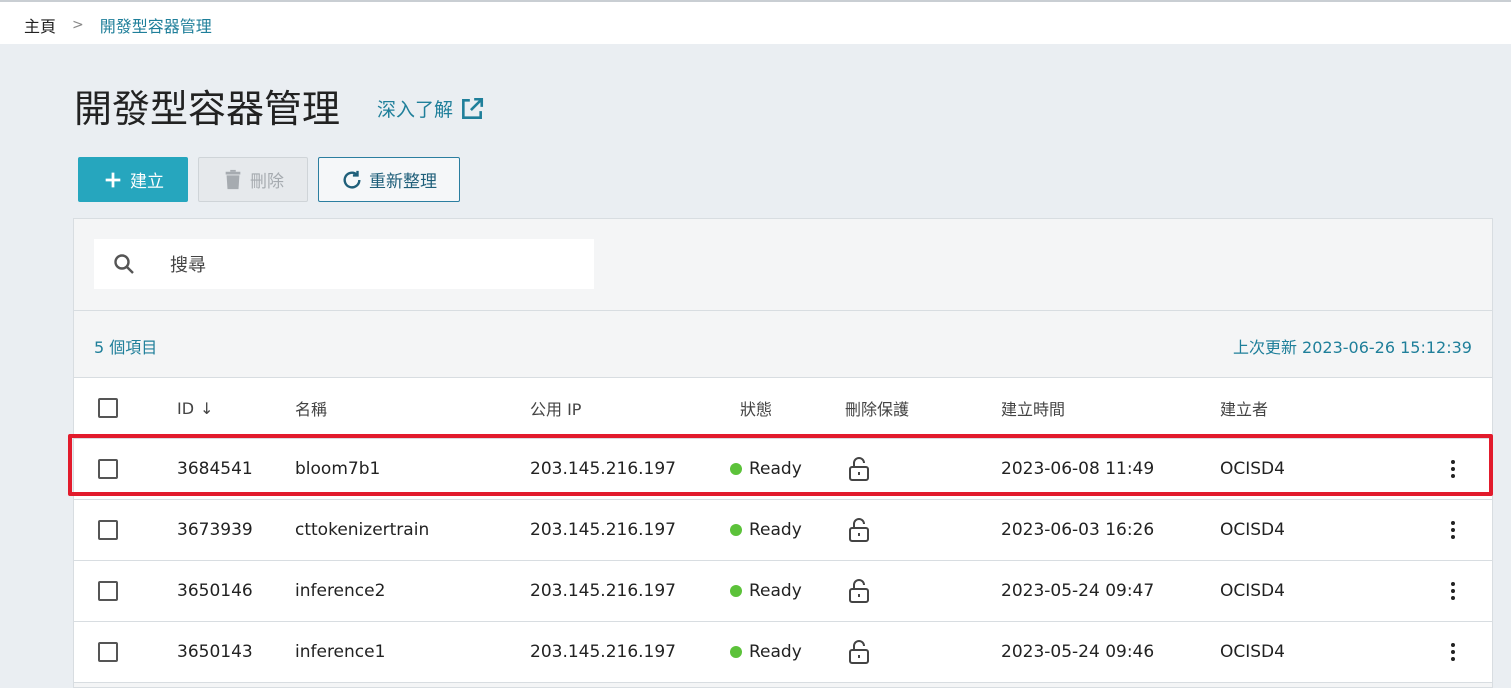  Describe the element at coordinates (555, 408) in the screenshot. I see `column-ip-header: 公用 IP` at that location.